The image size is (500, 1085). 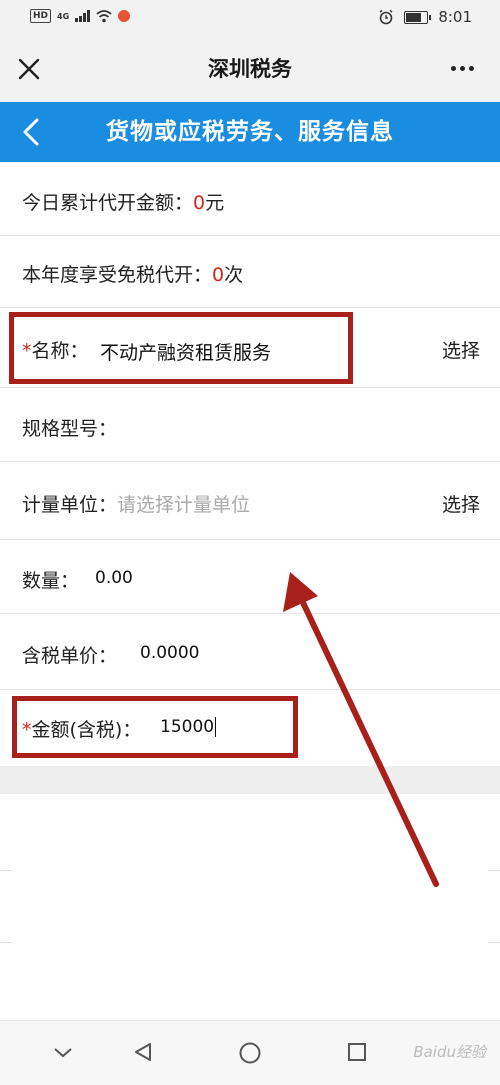 I want to click on wifi-icon, so click(x=104, y=15).